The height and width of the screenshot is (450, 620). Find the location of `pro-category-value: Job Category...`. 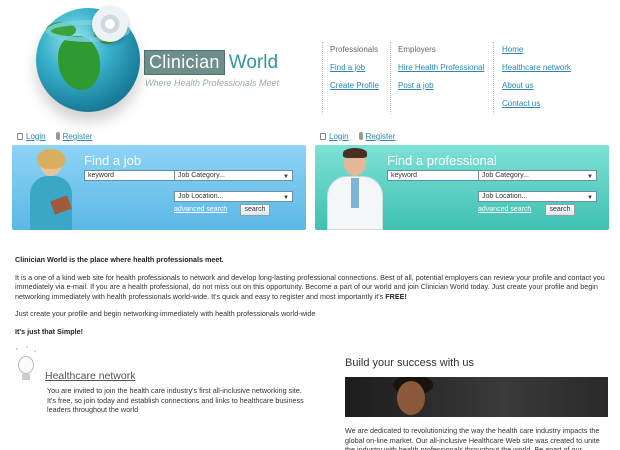

pro-category-value: Job Category... is located at coordinates (505, 175).